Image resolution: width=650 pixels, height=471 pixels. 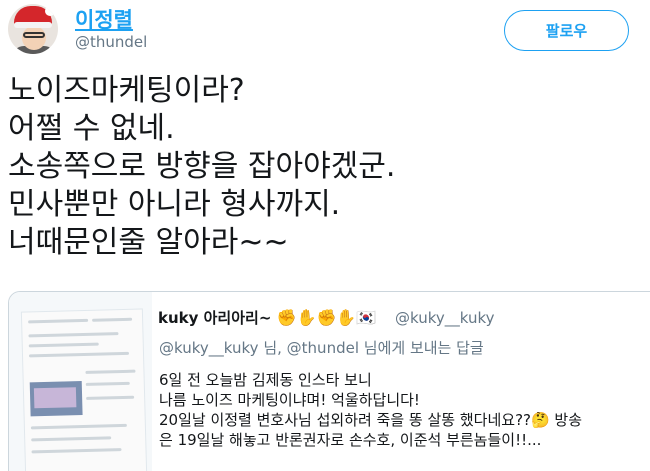 I want to click on author-display-name: 이정렬, so click(x=104, y=19).